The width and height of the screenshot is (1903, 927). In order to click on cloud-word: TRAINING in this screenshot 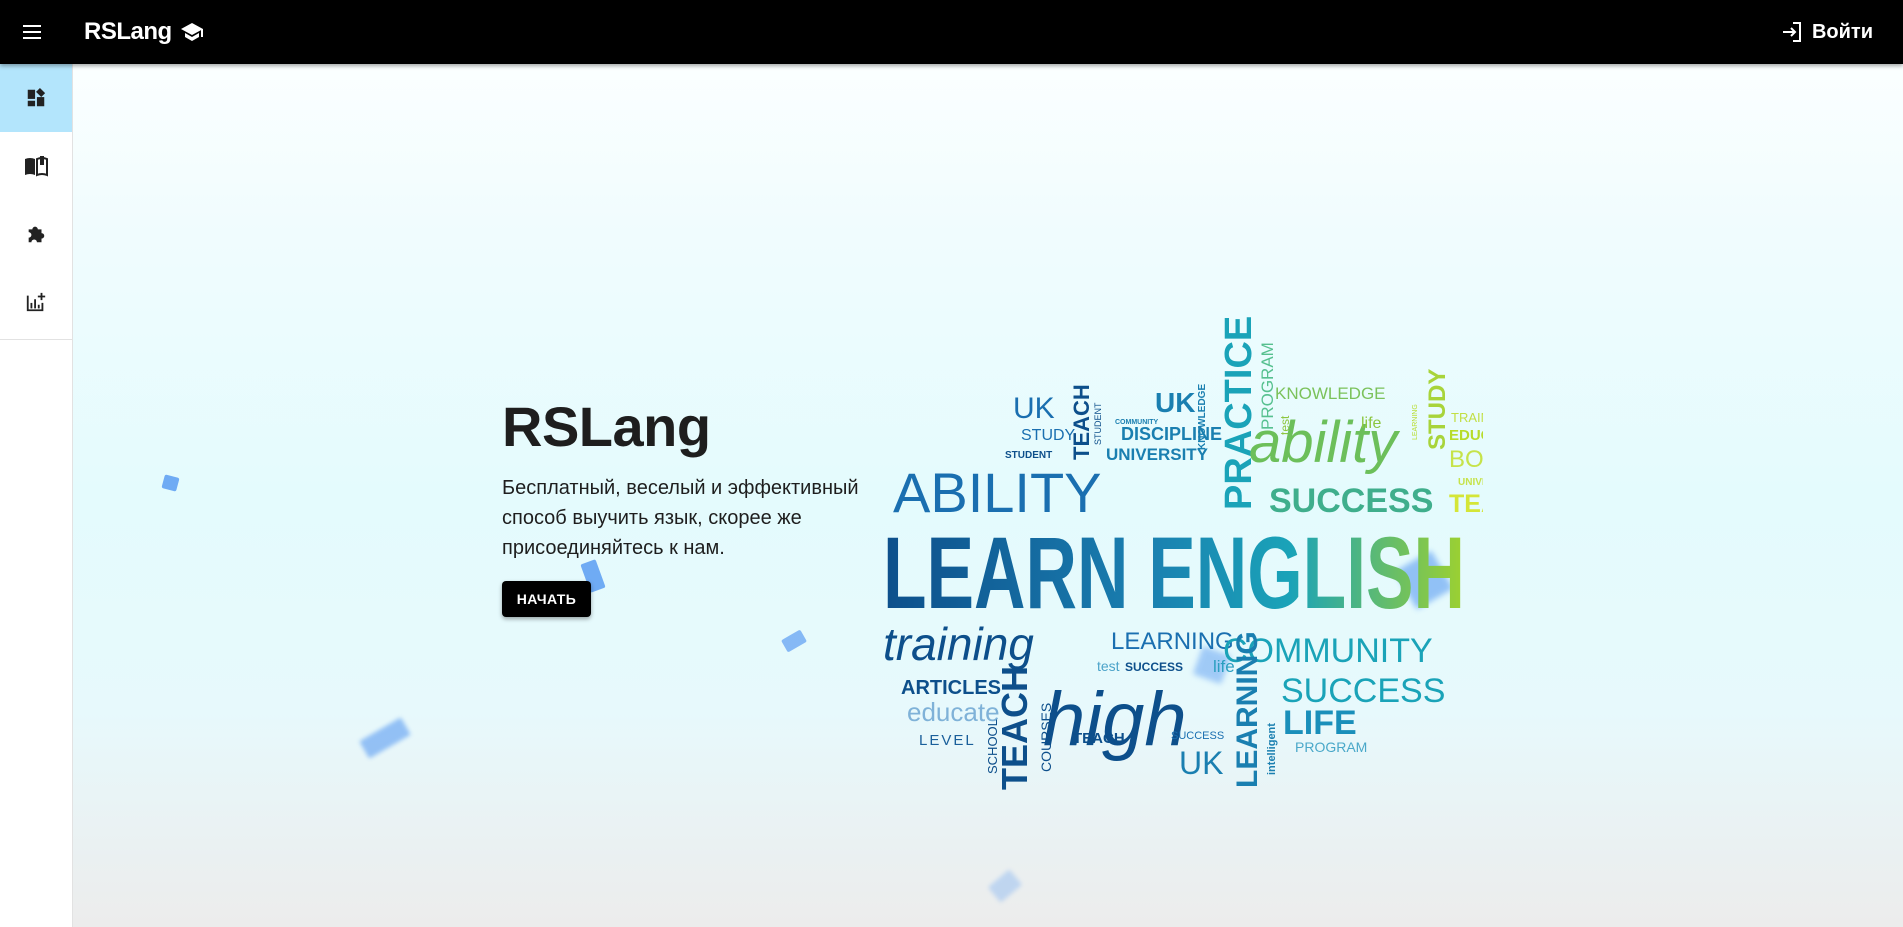, I will do `click(1467, 417)`.